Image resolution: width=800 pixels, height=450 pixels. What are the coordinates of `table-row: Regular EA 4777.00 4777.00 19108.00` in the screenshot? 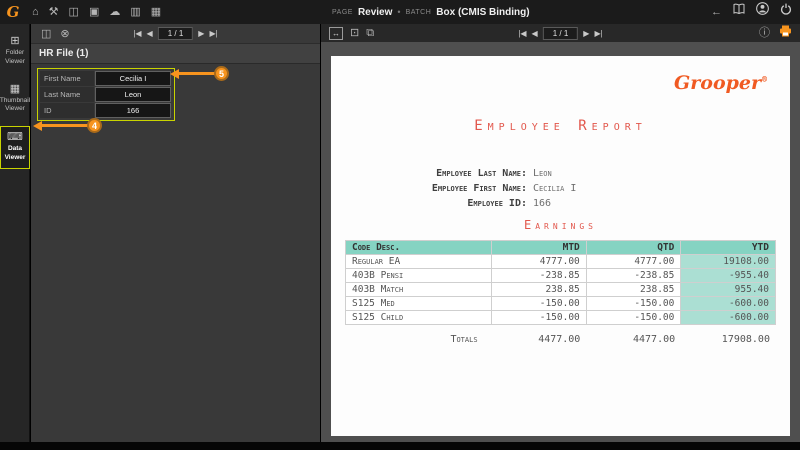 It's located at (560, 261).